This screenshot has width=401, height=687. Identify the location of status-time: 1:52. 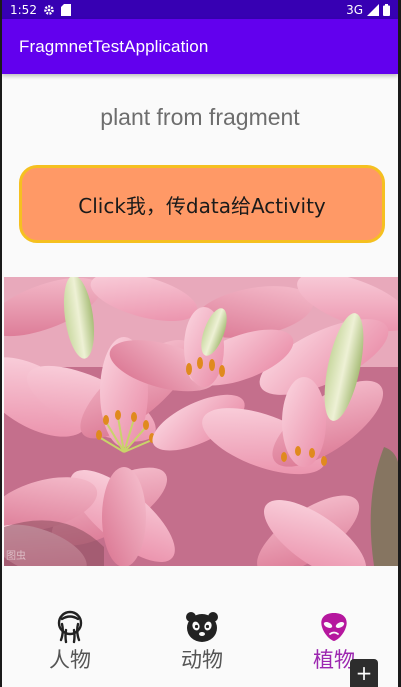
(23, 9).